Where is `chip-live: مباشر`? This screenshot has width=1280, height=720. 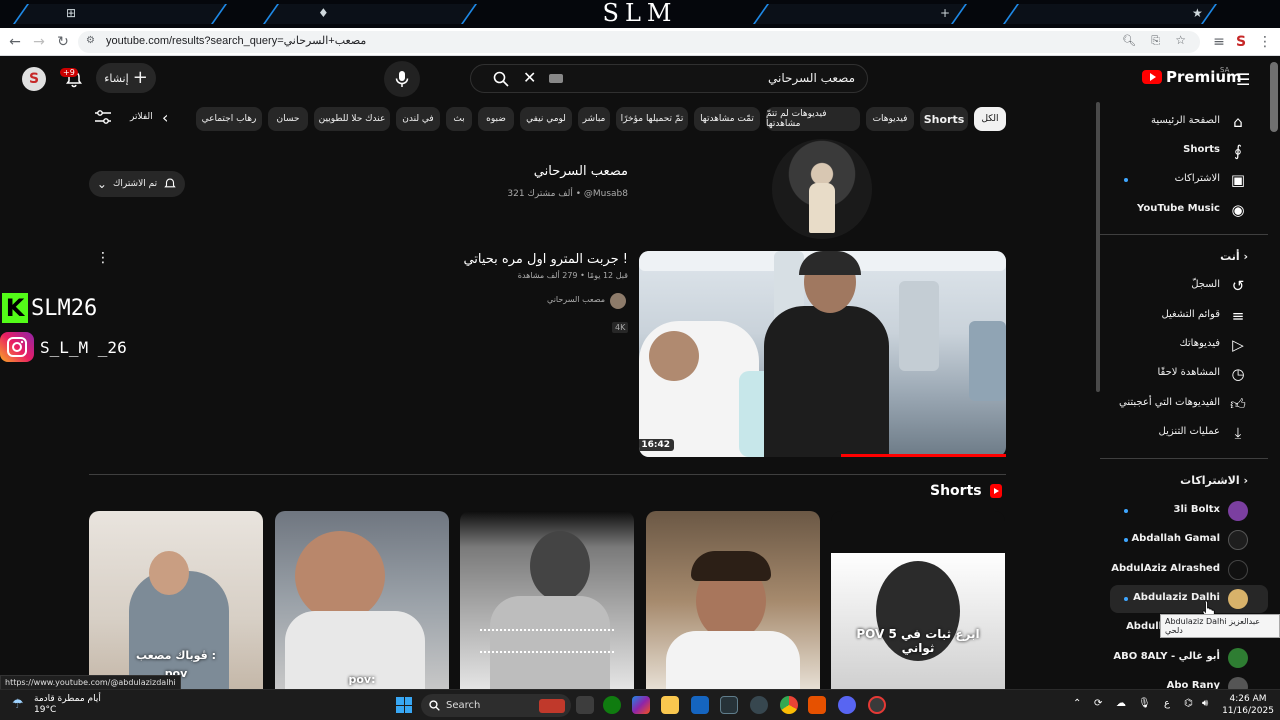
chip-live: مباشر is located at coordinates (594, 119).